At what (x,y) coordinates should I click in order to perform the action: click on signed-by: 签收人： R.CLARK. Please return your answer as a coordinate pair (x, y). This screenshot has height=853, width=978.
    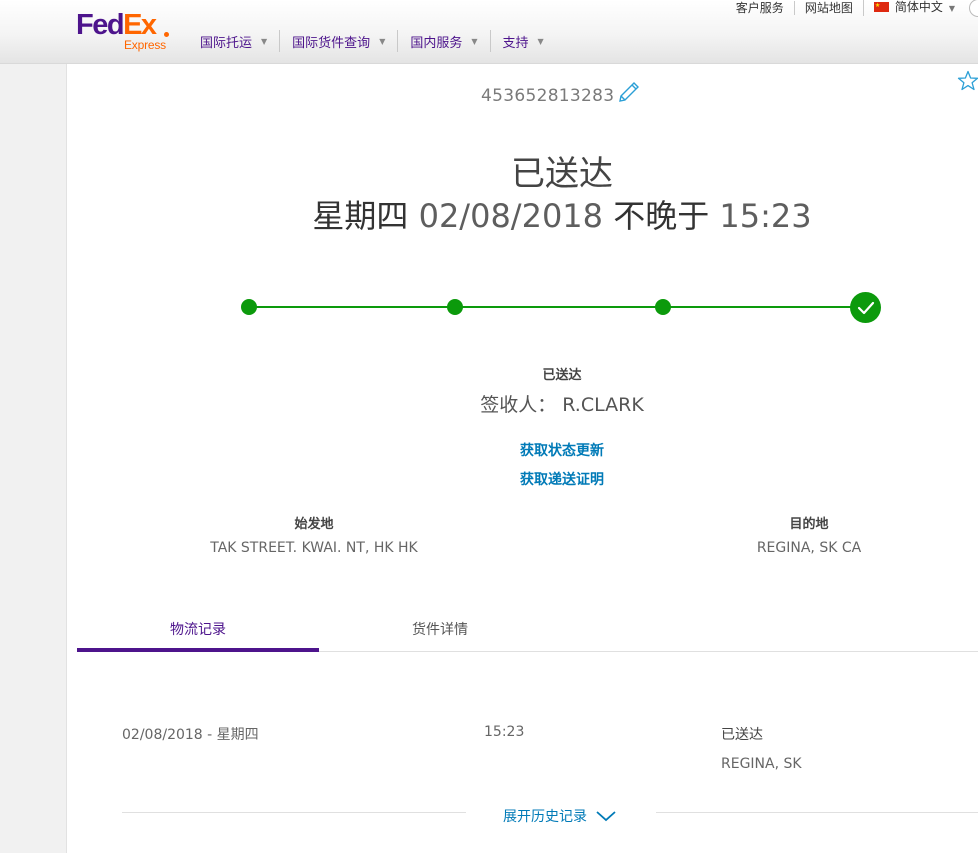
    Looking at the image, I should click on (489, 403).